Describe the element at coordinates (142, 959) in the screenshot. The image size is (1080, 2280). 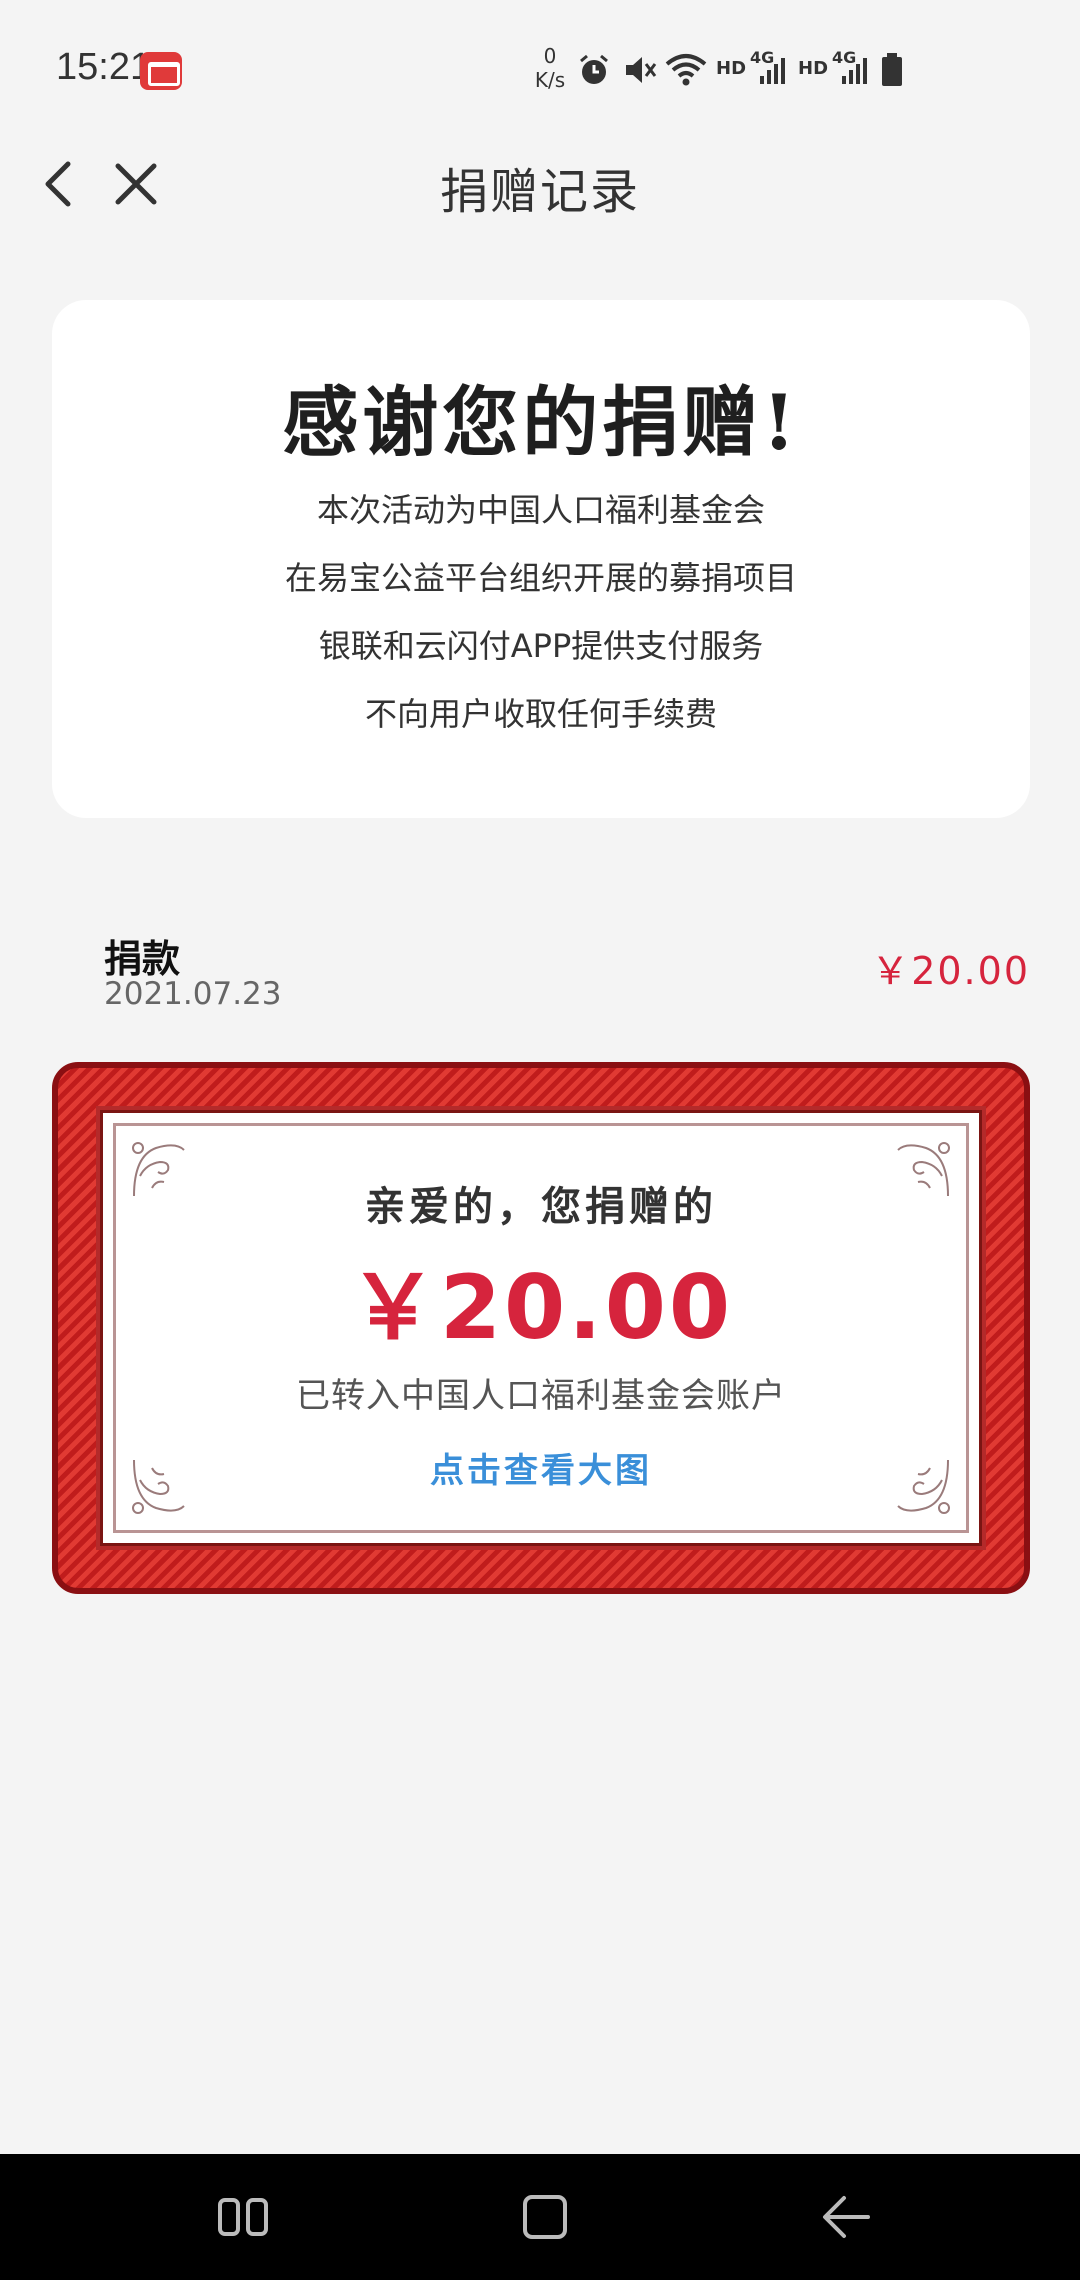
I see `record-type: 捐款` at that location.